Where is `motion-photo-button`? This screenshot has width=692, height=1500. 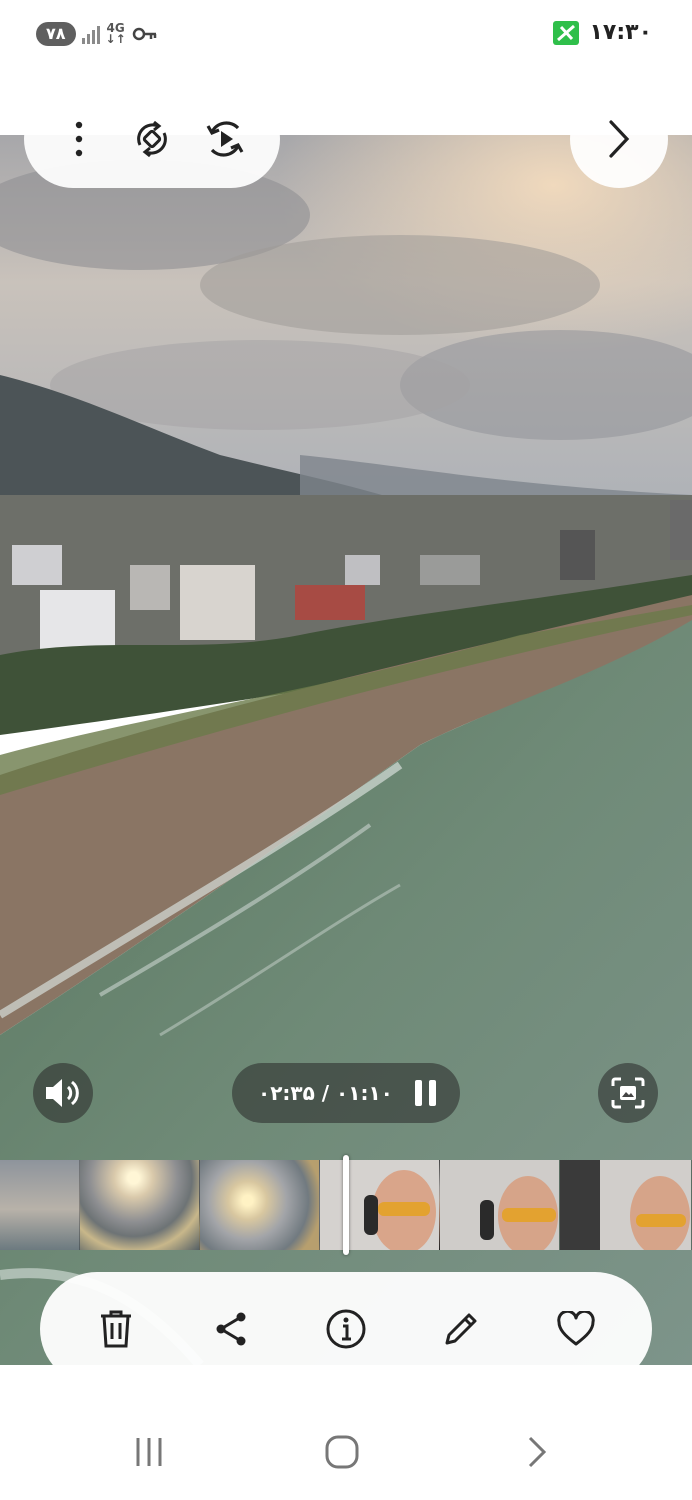 motion-photo-button is located at coordinates (225, 139).